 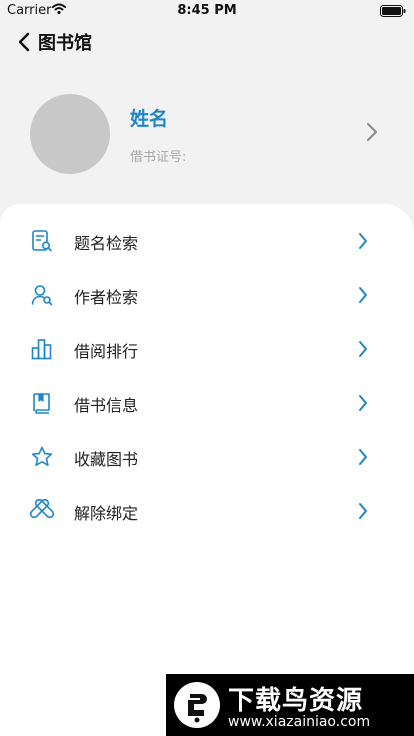 I want to click on bird-logo-icon, so click(x=197, y=708).